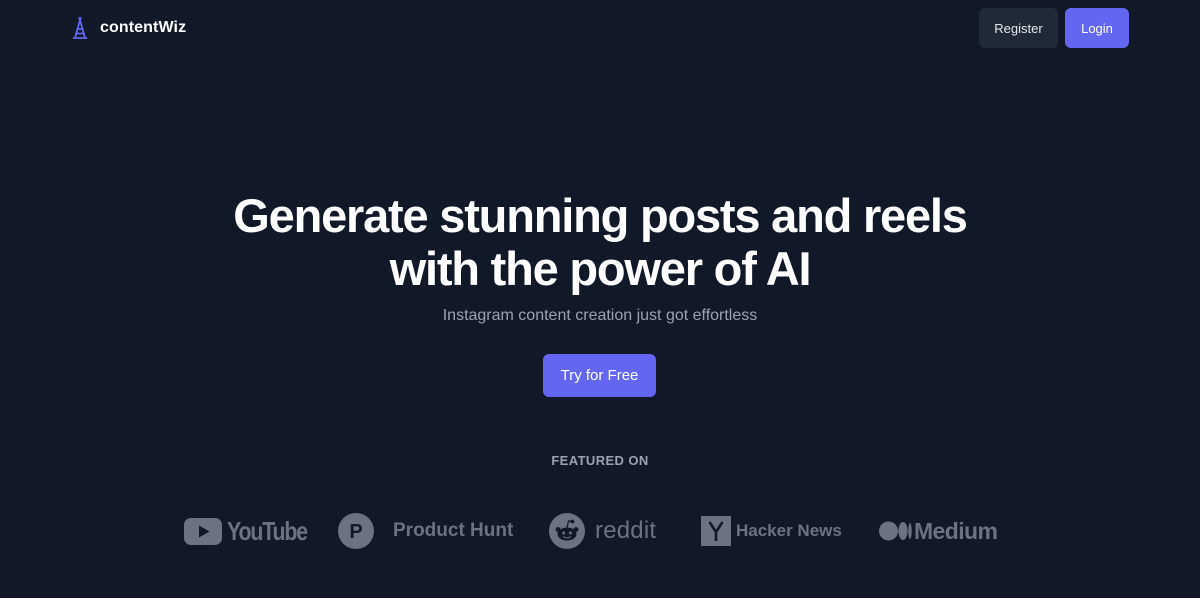 Image resolution: width=1200 pixels, height=598 pixels. What do you see at coordinates (80, 28) in the screenshot?
I see `tower-icon` at bounding box center [80, 28].